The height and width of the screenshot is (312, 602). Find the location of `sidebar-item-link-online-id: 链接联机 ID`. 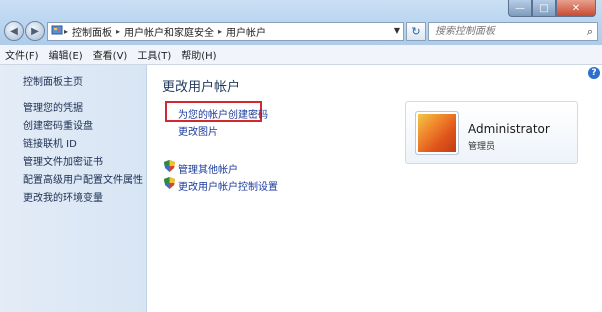

sidebar-item-link-online-id: 链接联机 ID is located at coordinates (50, 142).